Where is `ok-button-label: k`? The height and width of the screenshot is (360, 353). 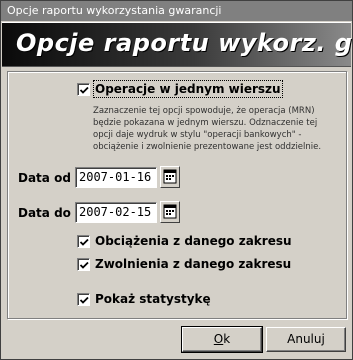
ok-button-label: k is located at coordinates (227, 339).